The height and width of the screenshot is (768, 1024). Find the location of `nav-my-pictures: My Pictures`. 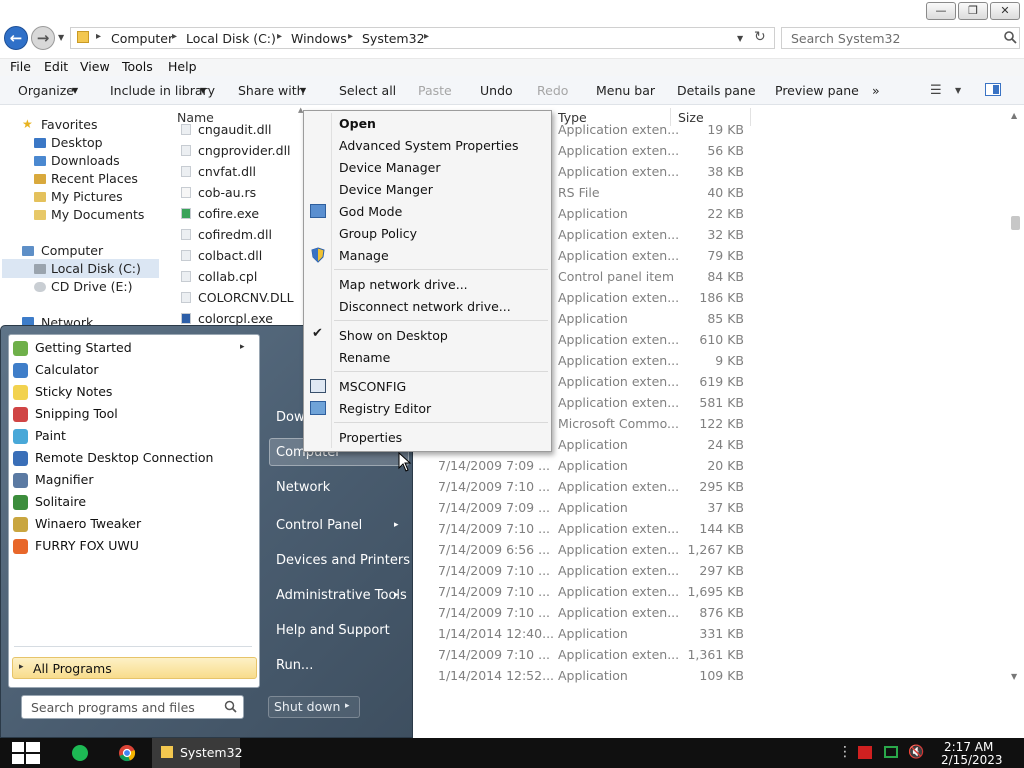

nav-my-pictures: My Pictures is located at coordinates (87, 196).